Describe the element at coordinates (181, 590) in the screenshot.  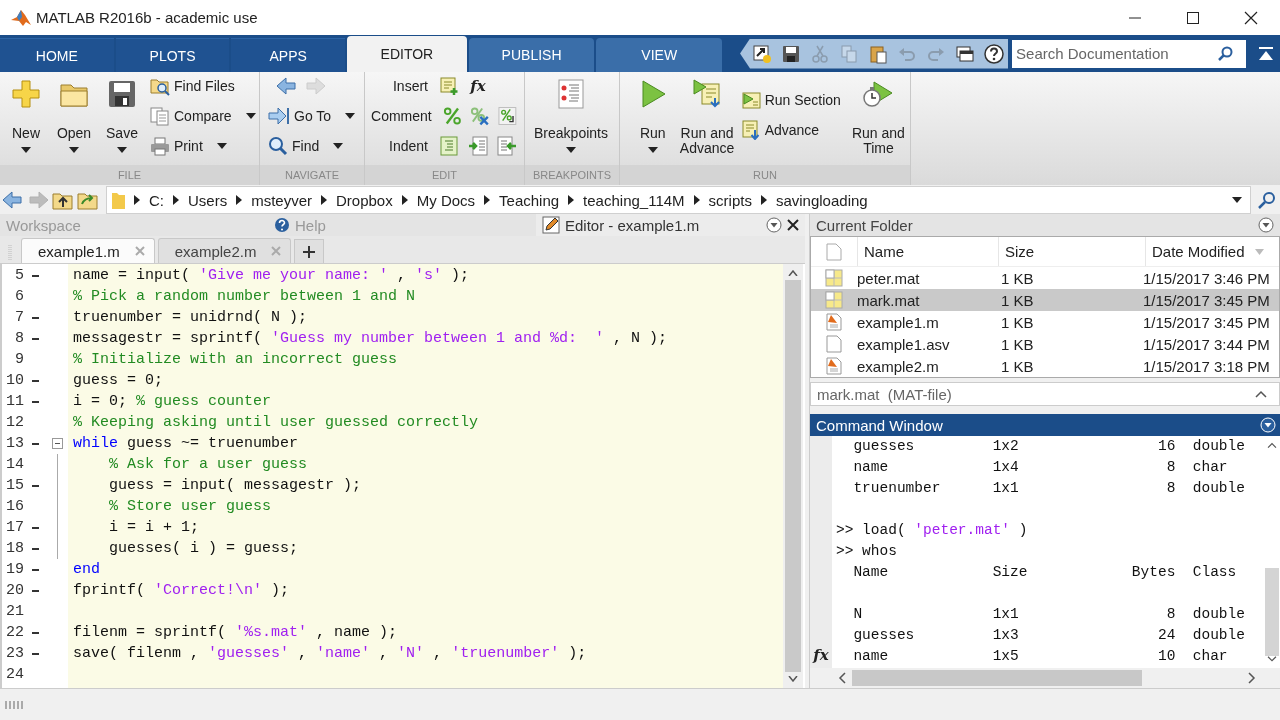
I see `code-line: fprintf( 'Correct!\n' );` at that location.